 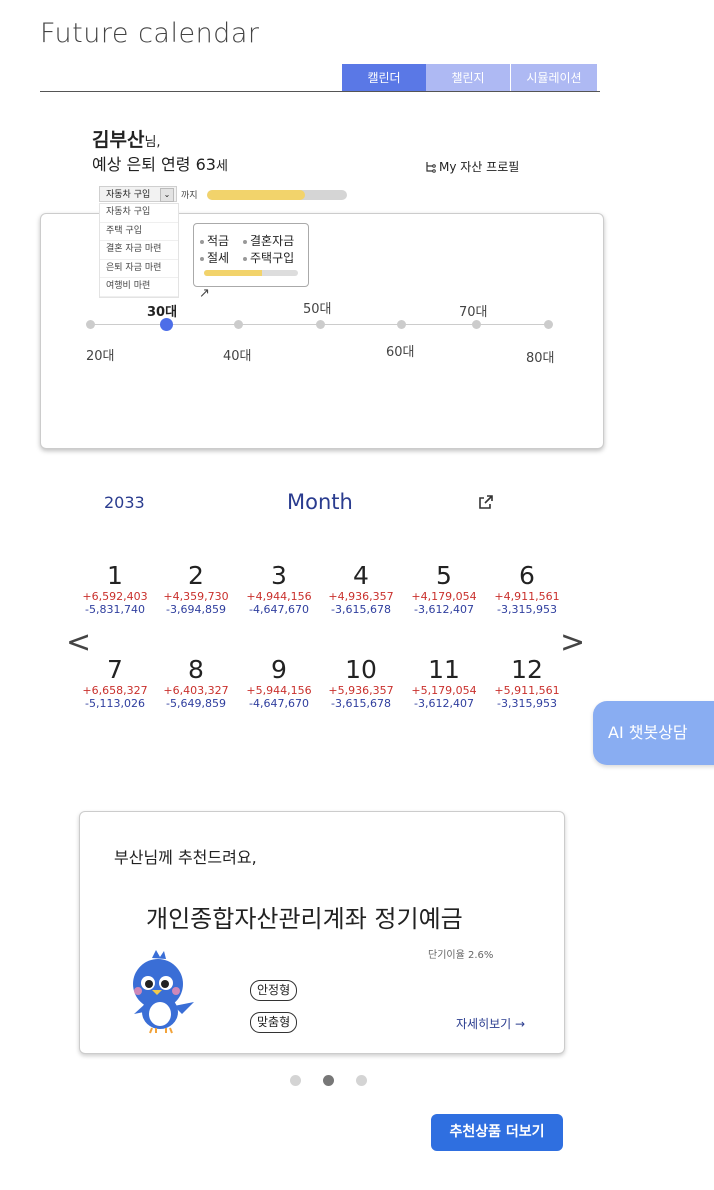 What do you see at coordinates (124, 502) in the screenshot?
I see `calendar-year: 2033` at bounding box center [124, 502].